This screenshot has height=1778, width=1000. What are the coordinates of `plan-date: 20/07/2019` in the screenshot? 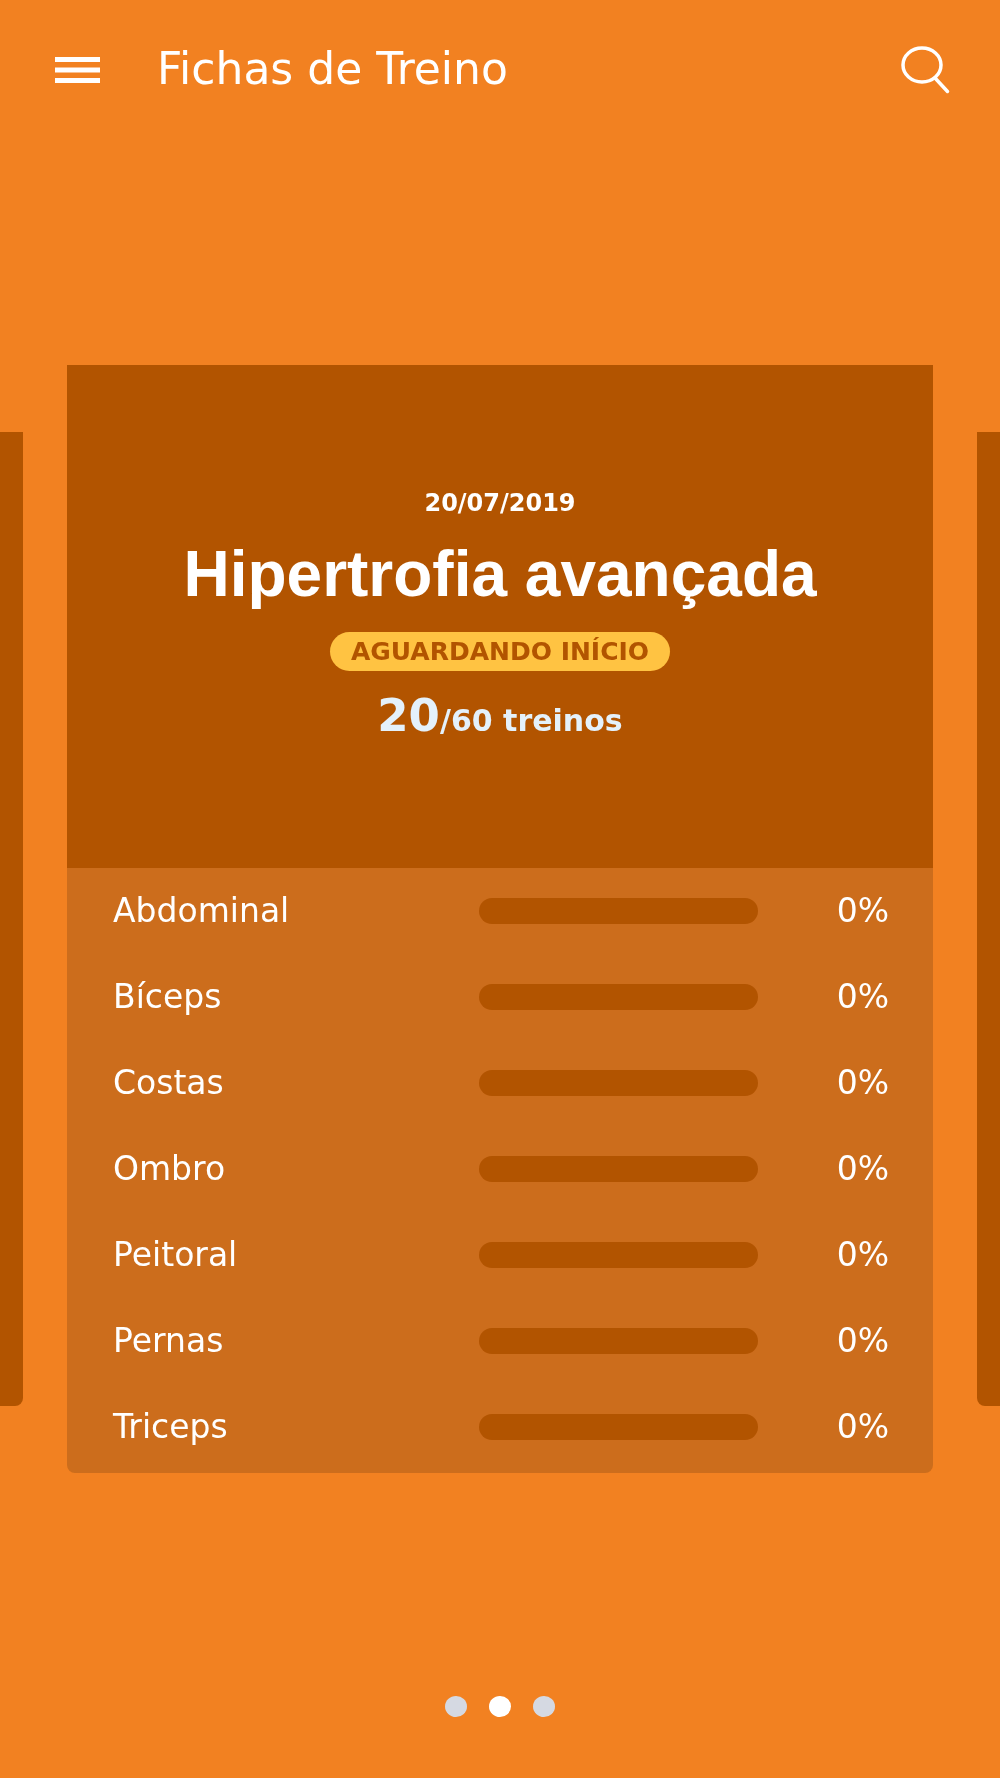 It's located at (500, 504).